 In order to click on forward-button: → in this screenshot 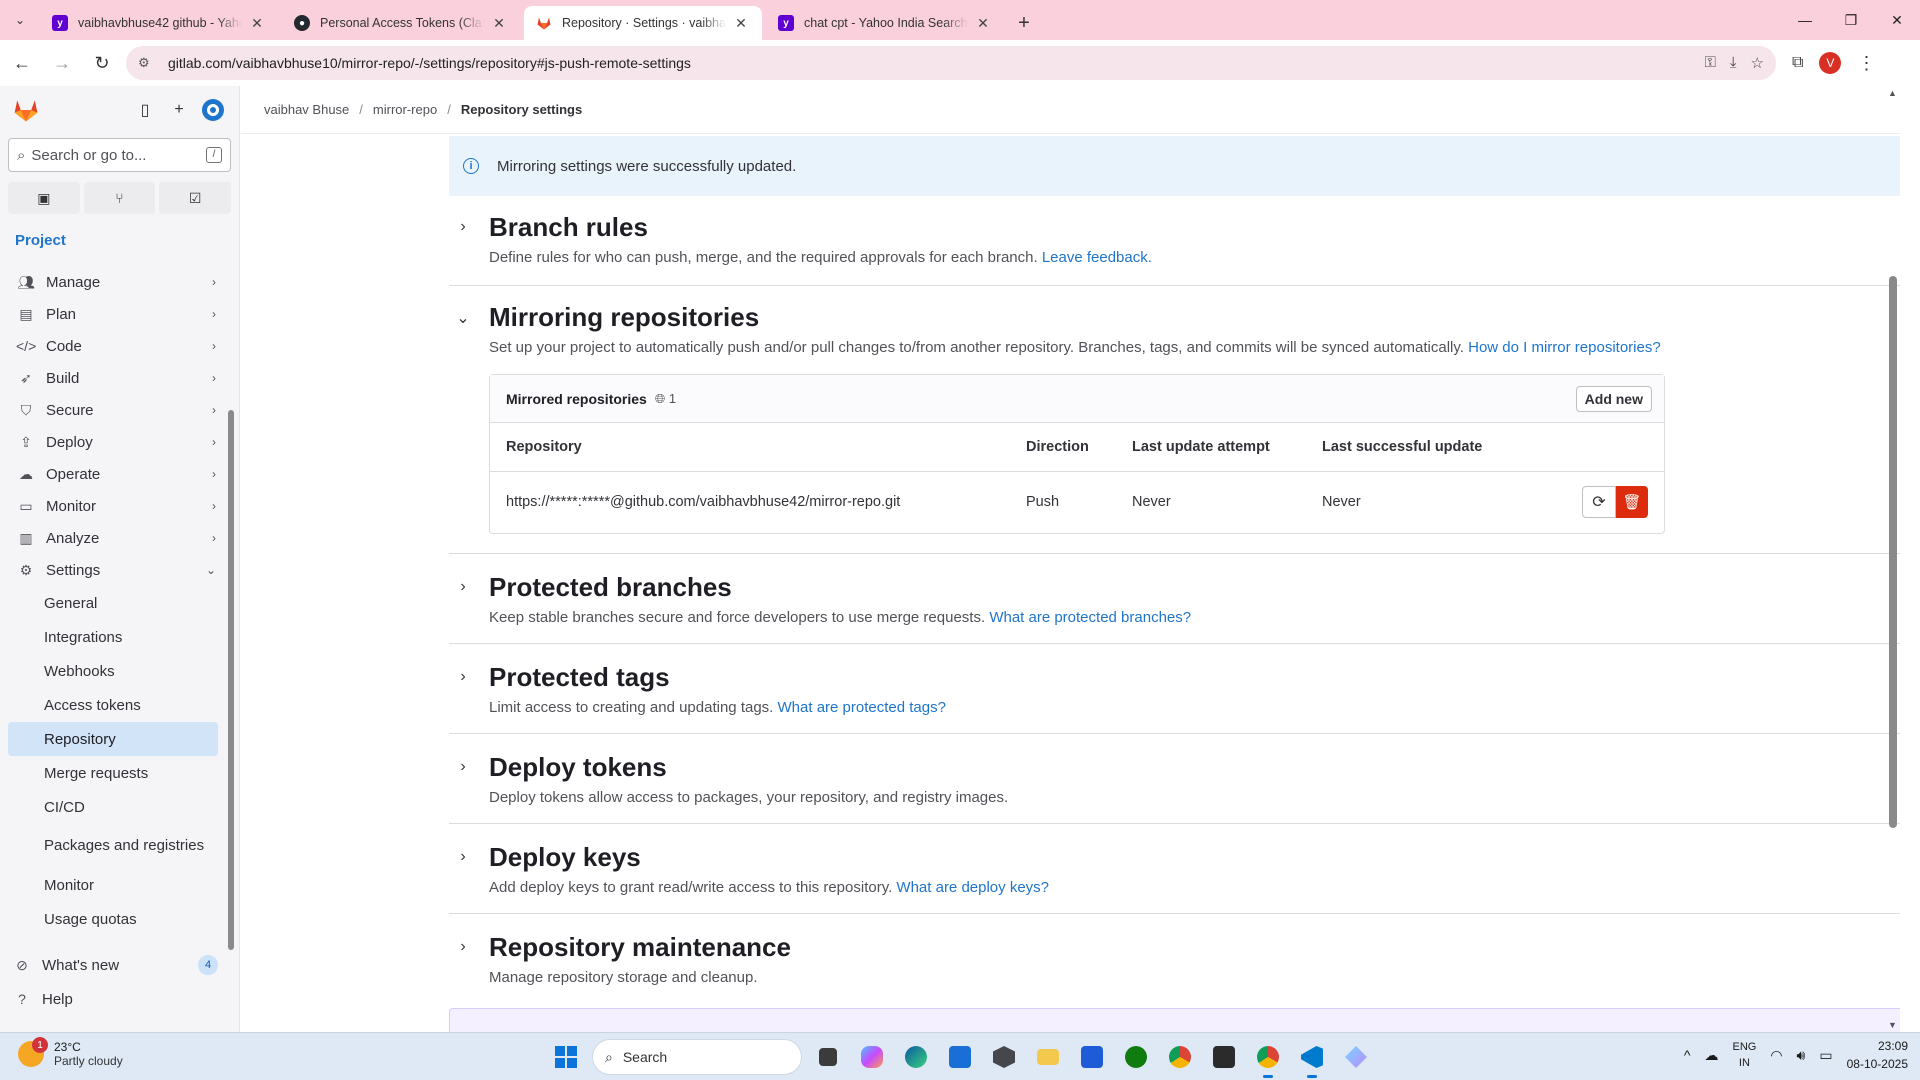, I will do `click(62, 63)`.